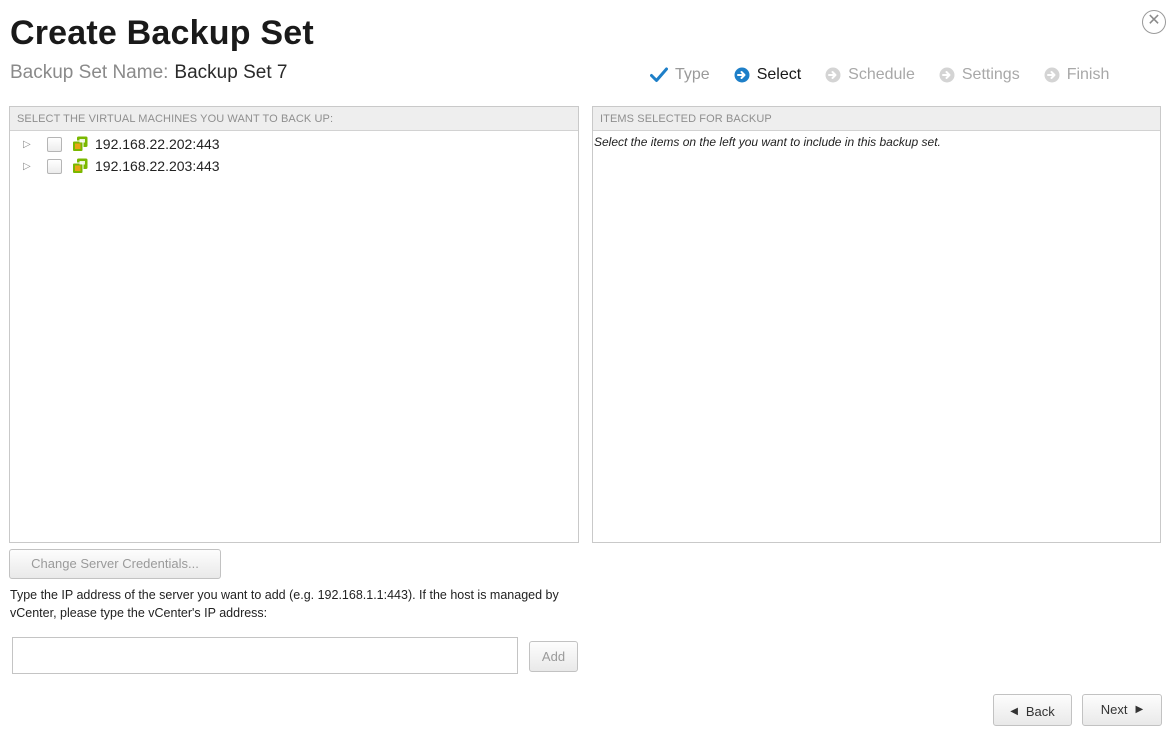 This screenshot has height=731, width=1169. I want to click on tree-item-label: 192.168.22.202:443, so click(157, 144).